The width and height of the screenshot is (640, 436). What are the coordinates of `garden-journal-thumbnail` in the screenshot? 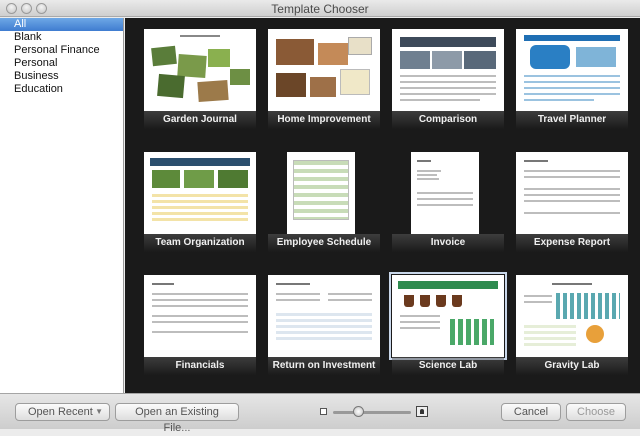 It's located at (200, 70).